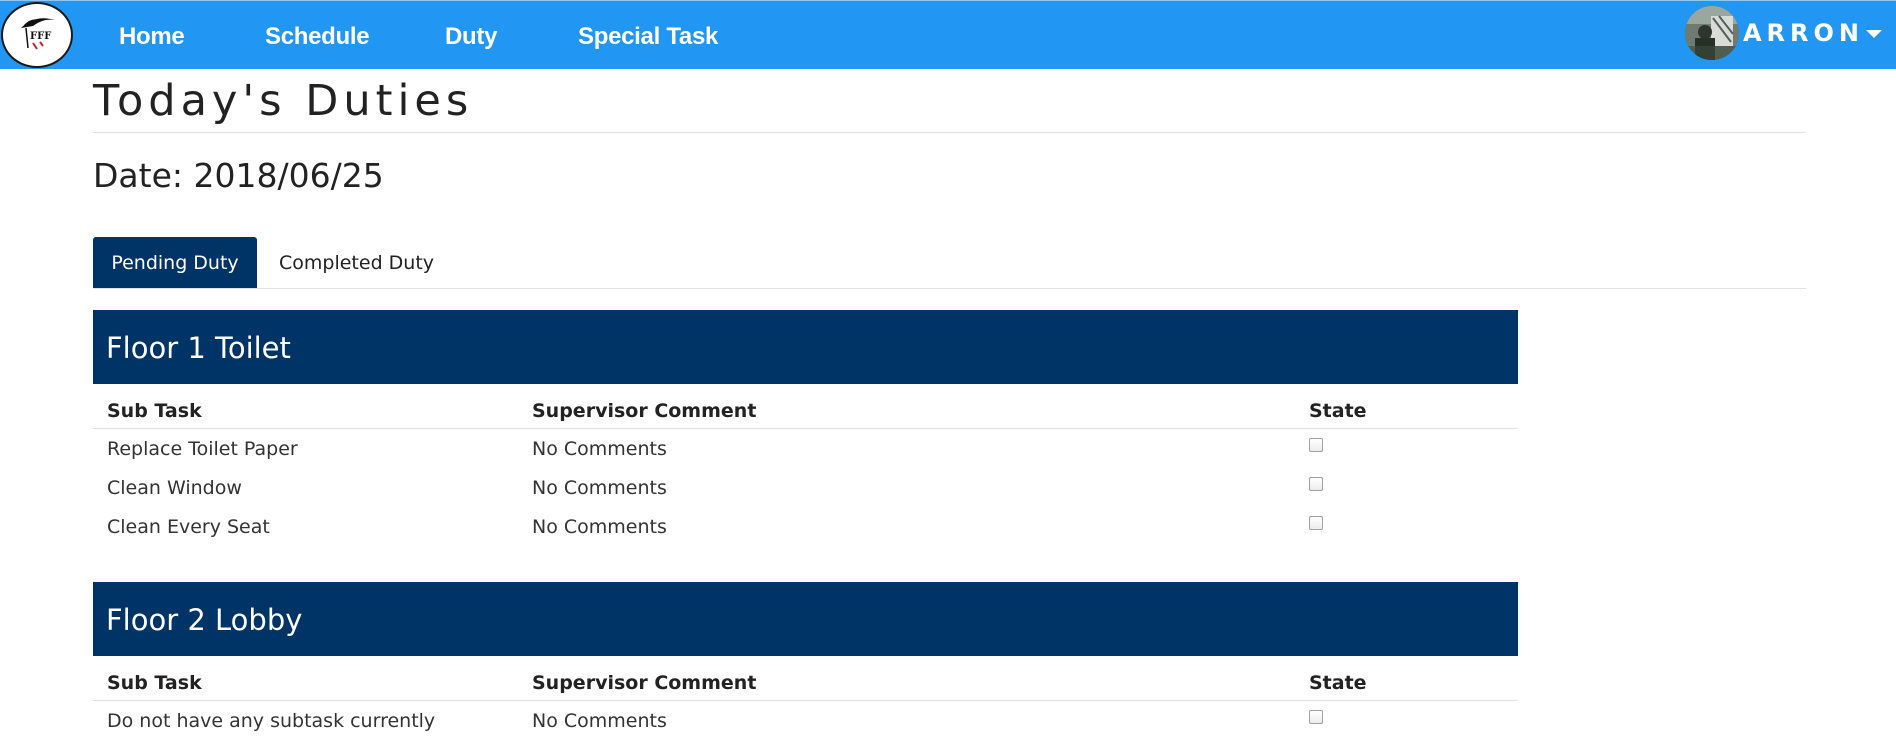 The image size is (1896, 740). What do you see at coordinates (283, 101) in the screenshot?
I see `page-title: Today's Duties` at bounding box center [283, 101].